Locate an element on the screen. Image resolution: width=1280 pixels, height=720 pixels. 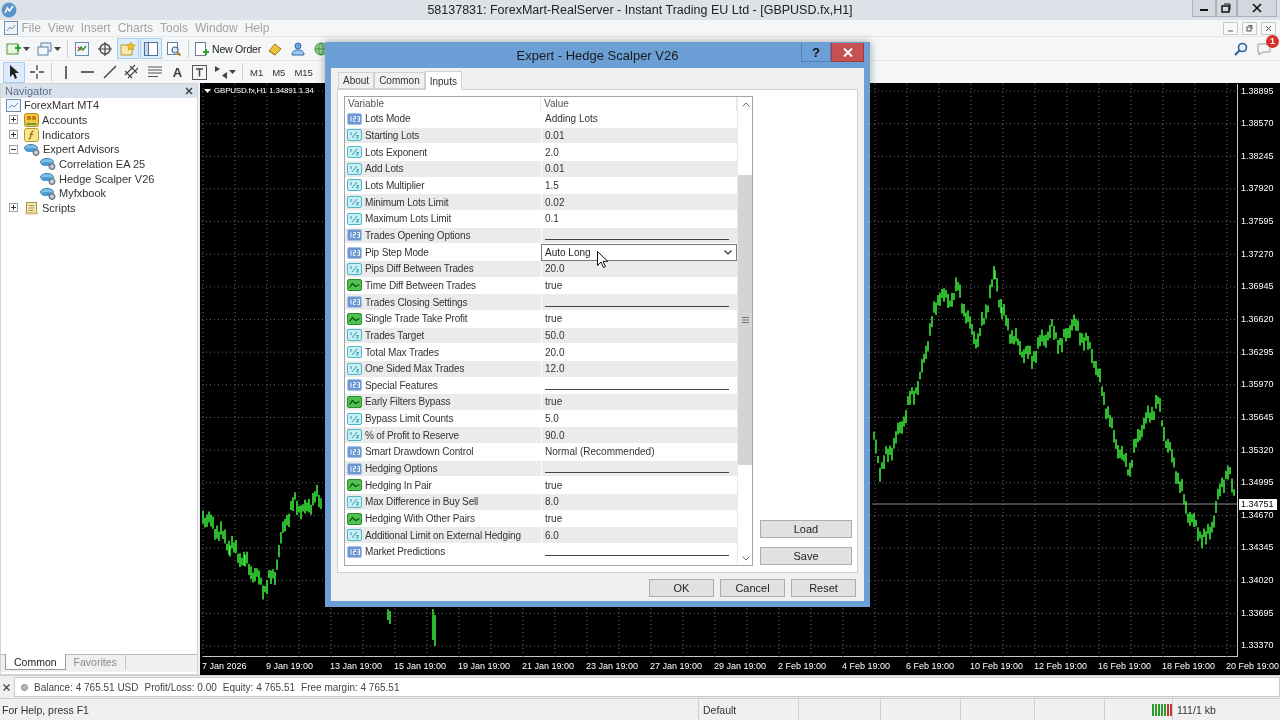
status-text: 111/1 kb is located at coordinates (1196, 709).